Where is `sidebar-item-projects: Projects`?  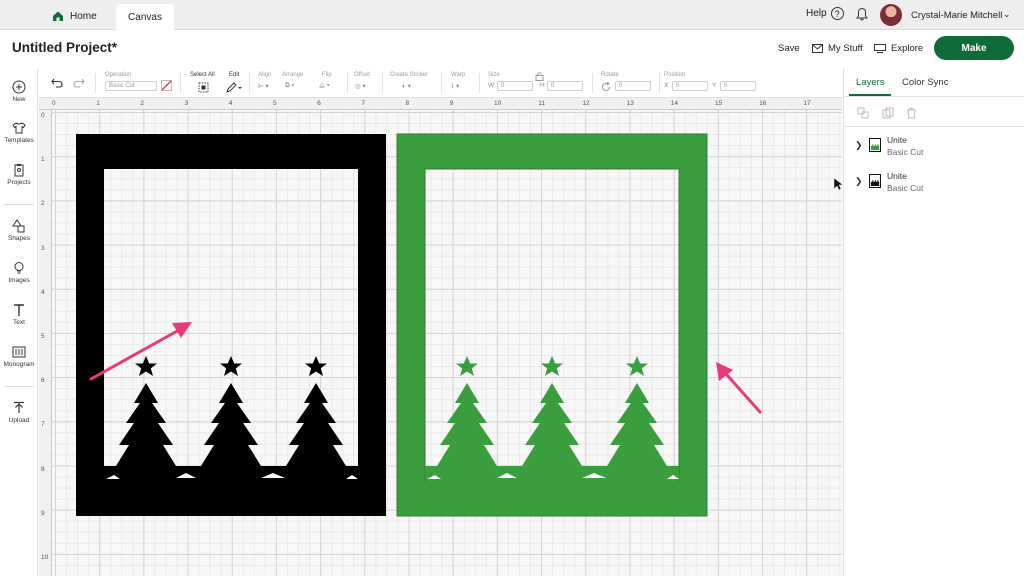 sidebar-item-projects: Projects is located at coordinates (19, 174).